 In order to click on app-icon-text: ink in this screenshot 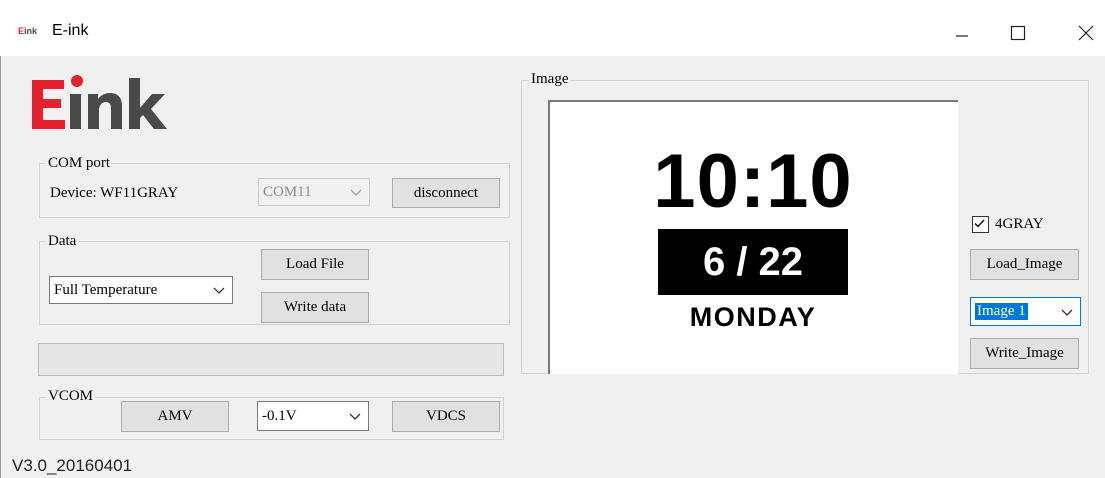, I will do `click(31, 31)`.